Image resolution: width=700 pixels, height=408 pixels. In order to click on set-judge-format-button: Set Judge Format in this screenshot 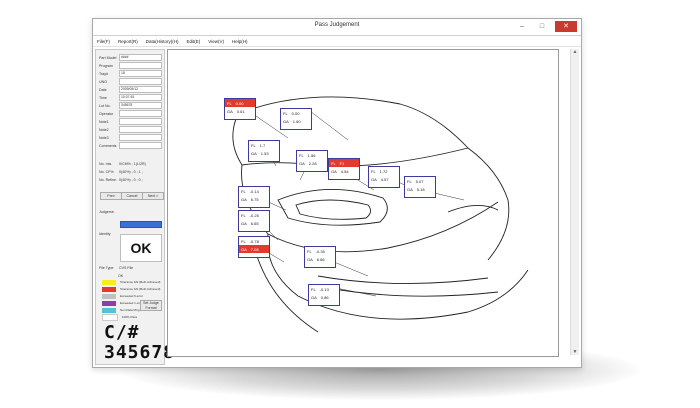, I will do `click(151, 305)`.